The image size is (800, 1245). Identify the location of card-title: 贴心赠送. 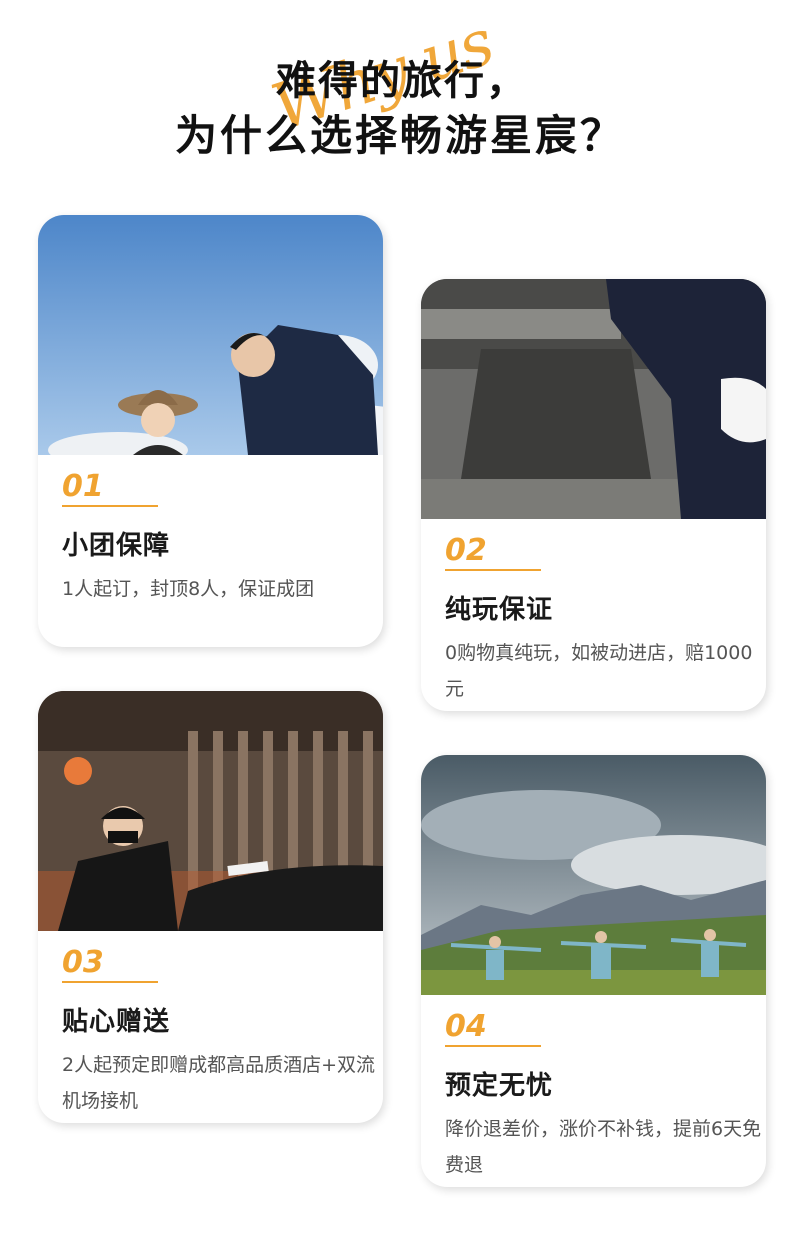
(116, 1022).